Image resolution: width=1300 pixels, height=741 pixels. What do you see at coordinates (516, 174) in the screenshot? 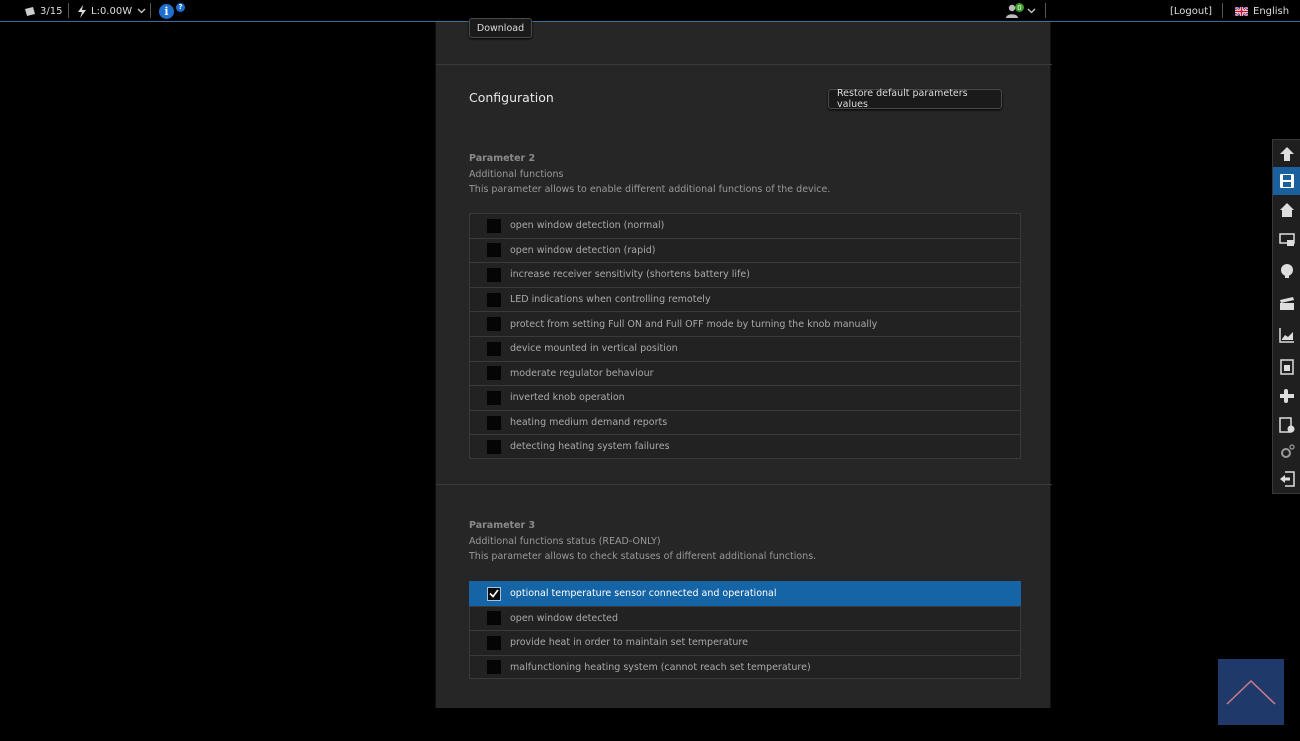
I see `parameter-2-name: Additional functions` at bounding box center [516, 174].